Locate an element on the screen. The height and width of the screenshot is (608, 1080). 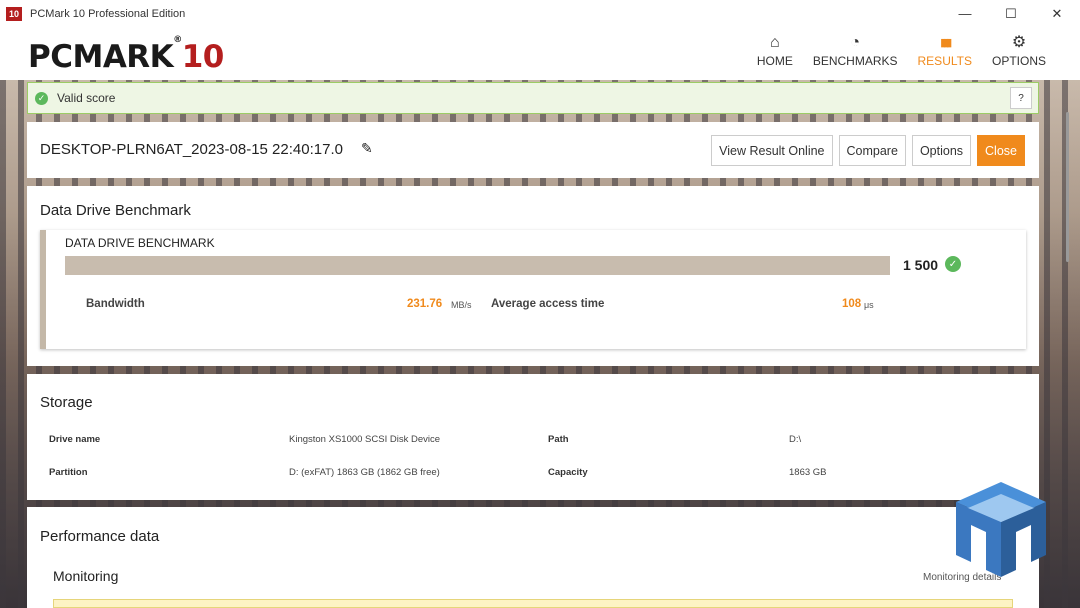
section-title: Performance data is located at coordinates (100, 536).